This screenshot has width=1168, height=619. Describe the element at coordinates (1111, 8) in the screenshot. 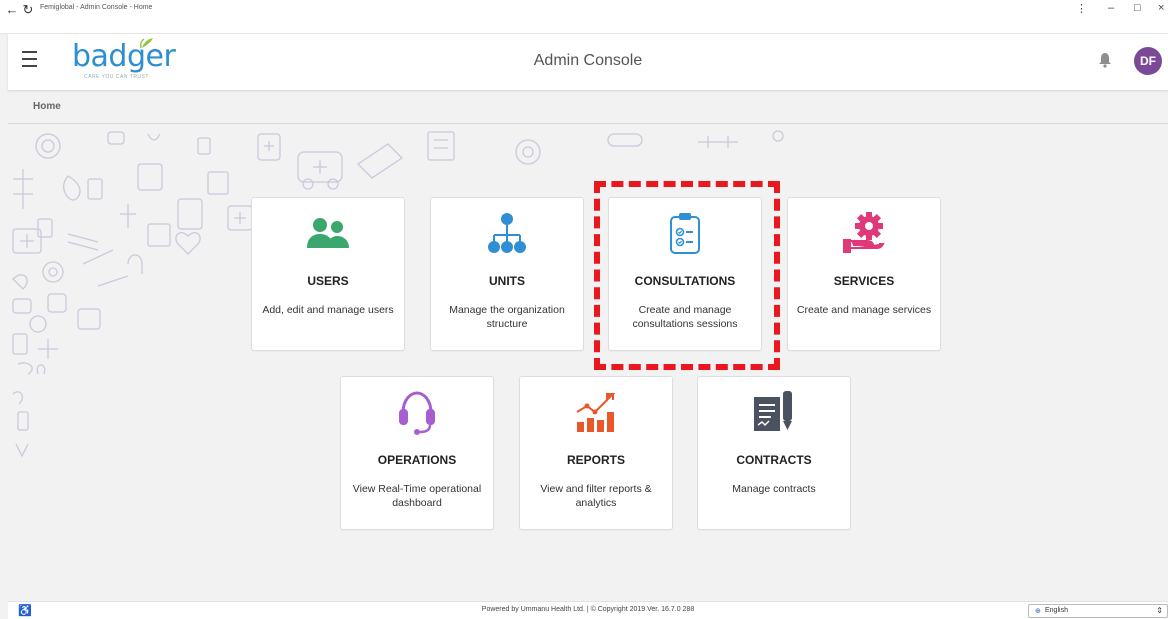

I see `minimize-icon: –` at that location.